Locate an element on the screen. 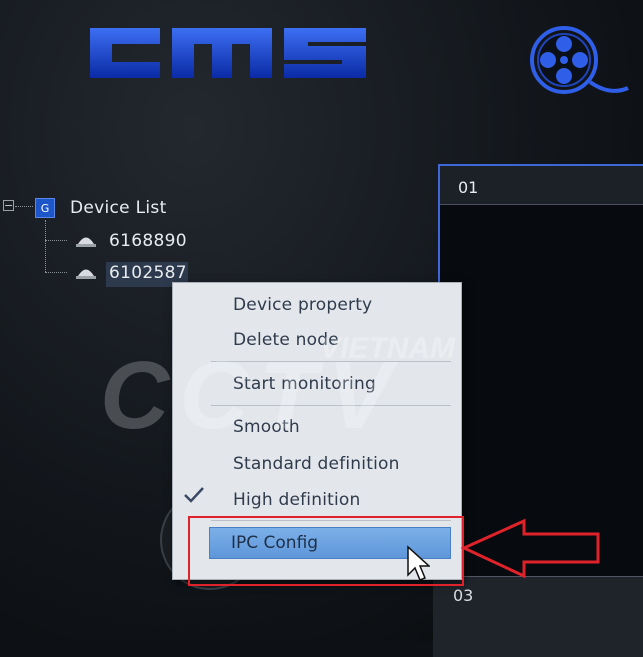 This screenshot has width=643, height=657. device-item-6102587: 6102587 is located at coordinates (148, 273).